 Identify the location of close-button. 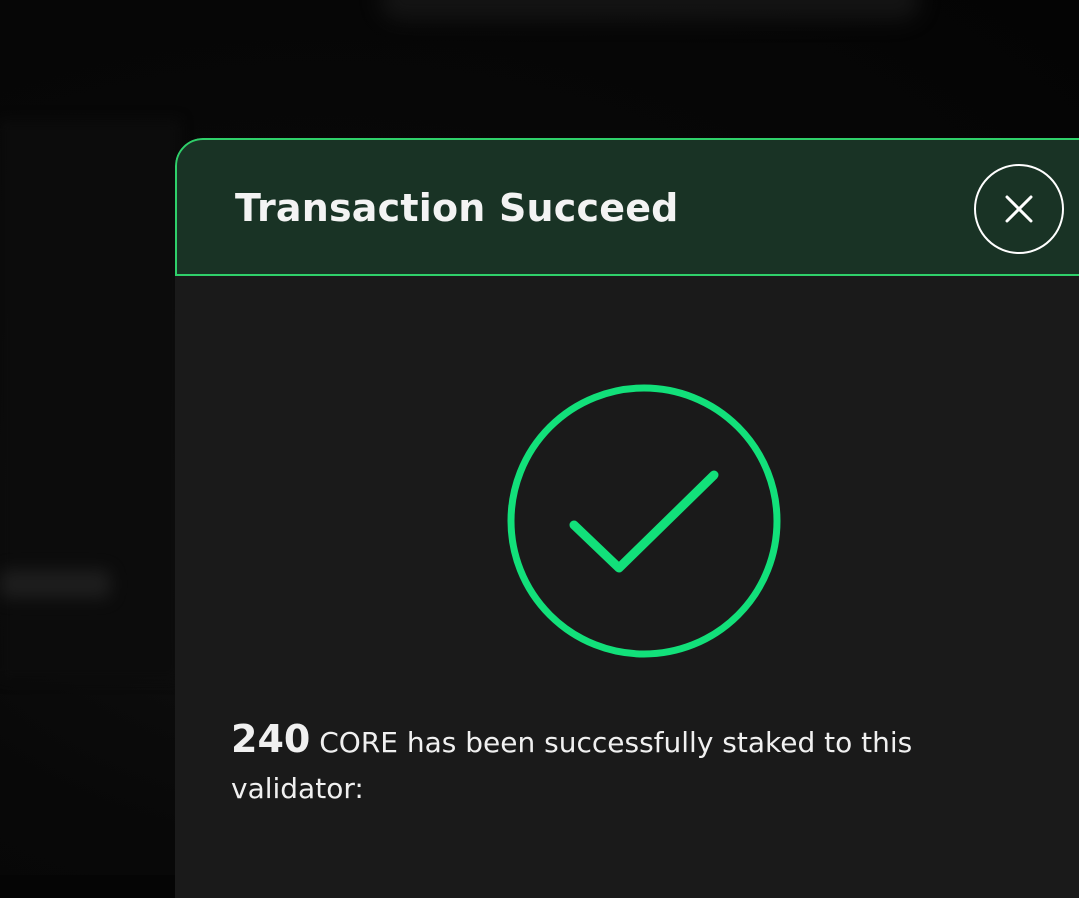
(1019, 209).